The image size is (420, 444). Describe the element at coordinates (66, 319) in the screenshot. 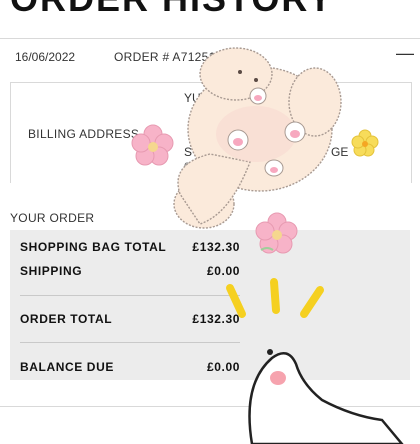

I see `row-label: ORDER TOTAL` at that location.